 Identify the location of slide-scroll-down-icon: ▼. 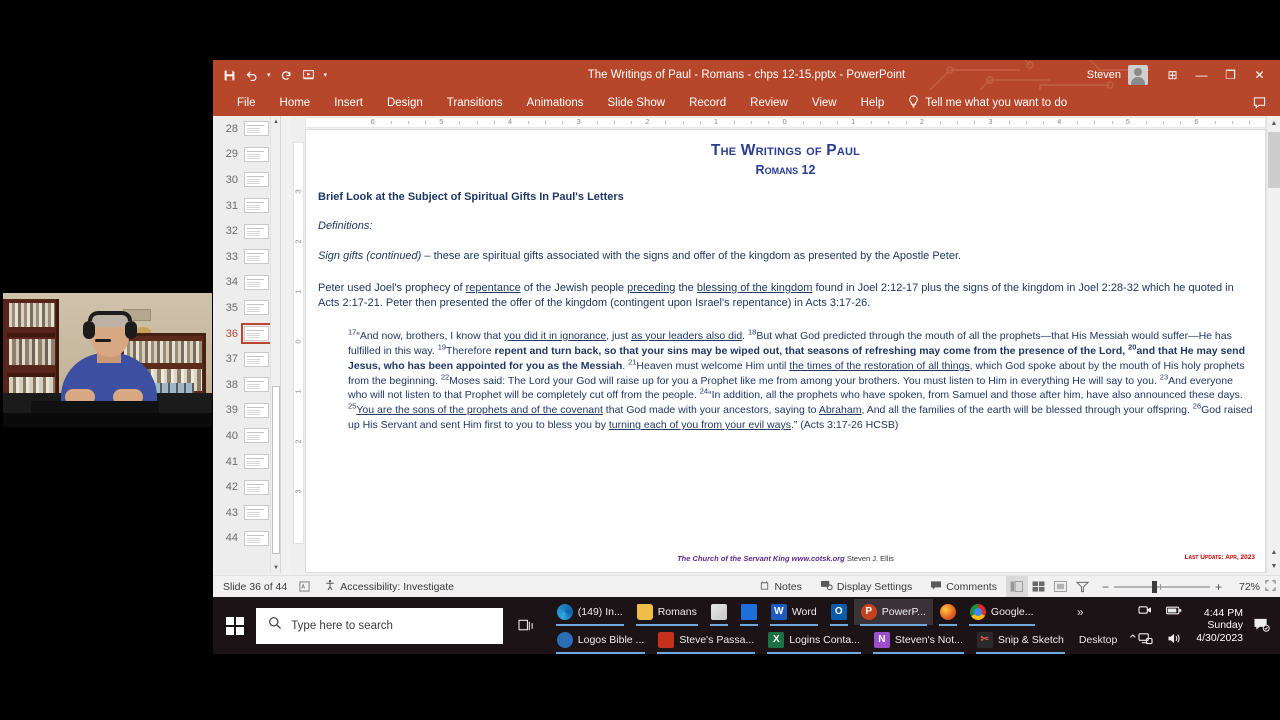
(1273, 566).